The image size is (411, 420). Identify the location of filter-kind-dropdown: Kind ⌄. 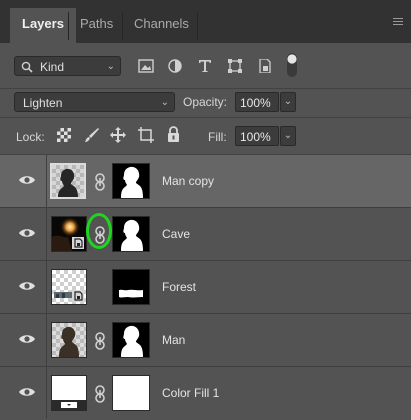
(67, 66).